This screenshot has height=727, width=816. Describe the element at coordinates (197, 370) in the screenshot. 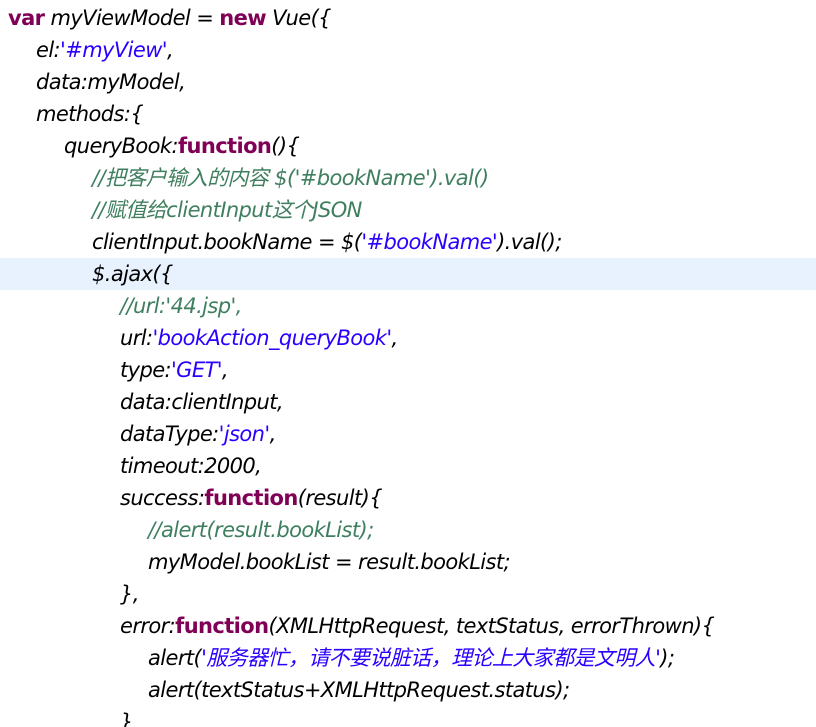

I see `code-token-str: 'GET'` at that location.